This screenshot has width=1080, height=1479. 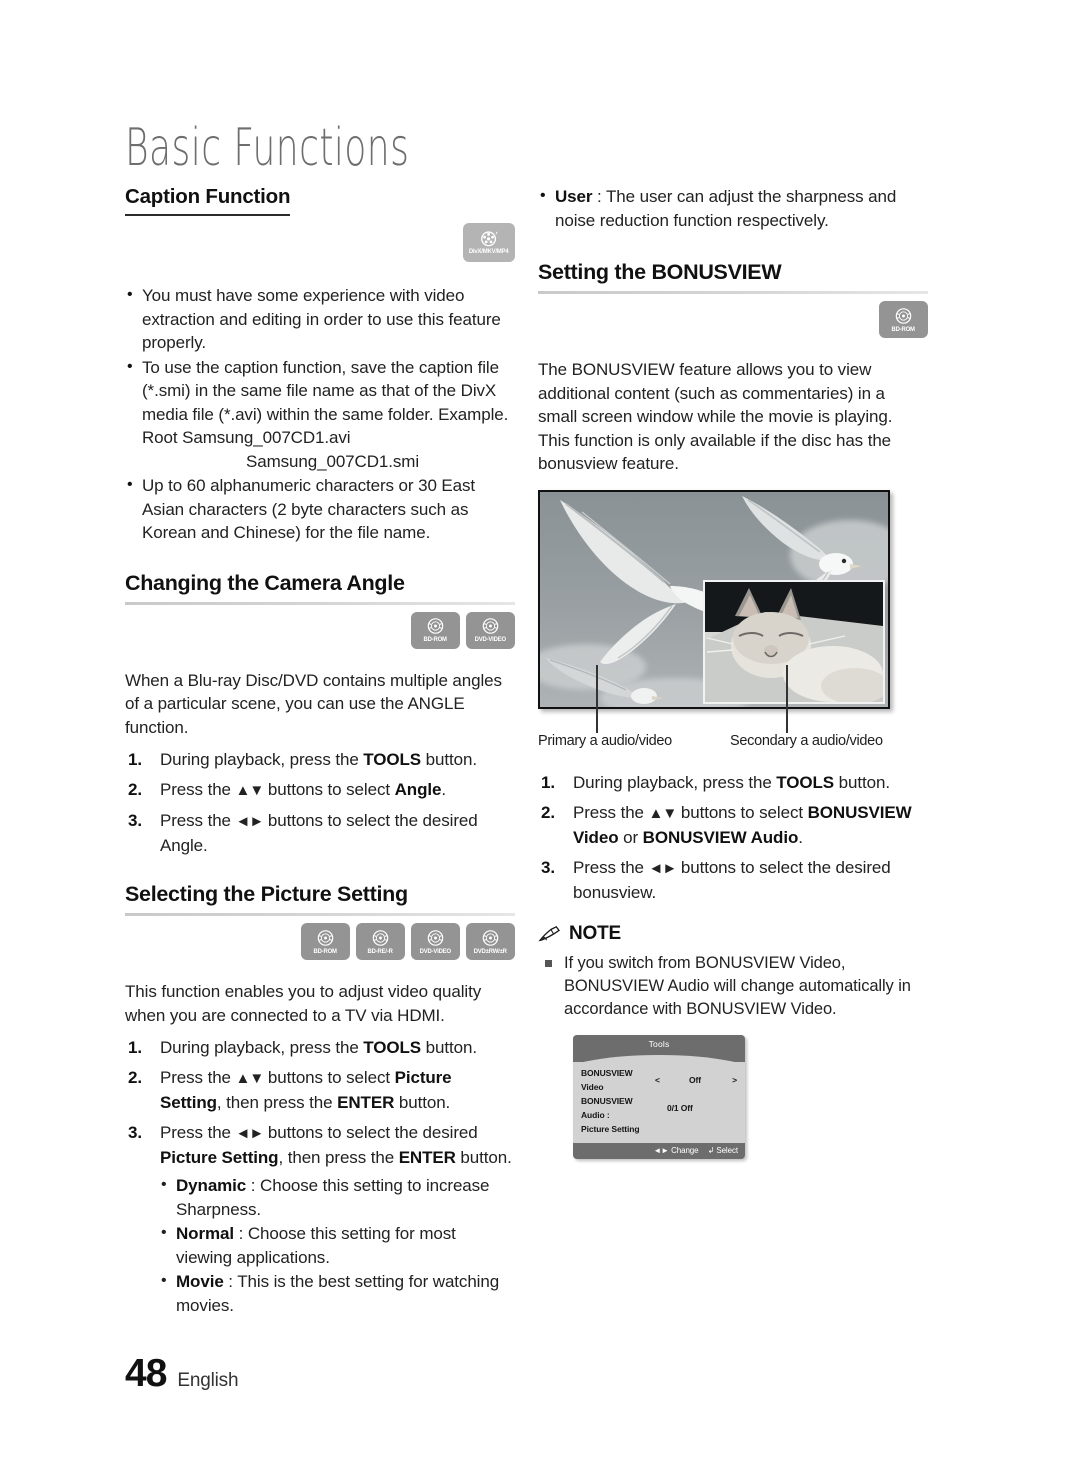 I want to click on chapter-title: Basic Functions, so click(x=267, y=148).